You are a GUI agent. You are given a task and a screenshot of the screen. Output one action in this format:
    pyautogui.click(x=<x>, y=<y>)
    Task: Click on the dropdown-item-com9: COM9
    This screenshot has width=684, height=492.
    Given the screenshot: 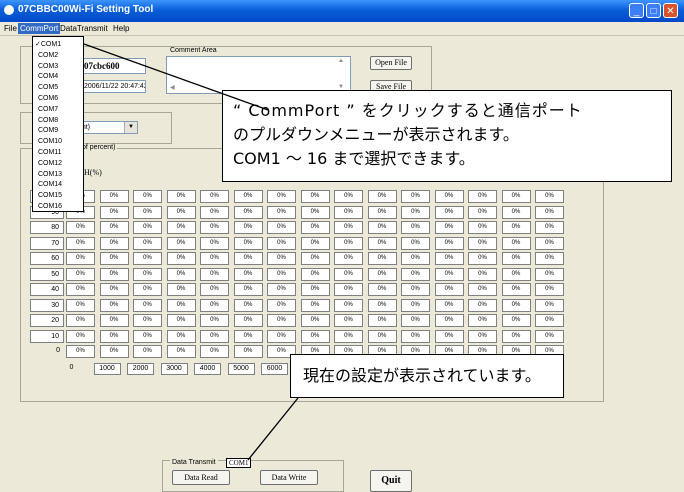 What is the action you would take?
    pyautogui.click(x=58, y=130)
    